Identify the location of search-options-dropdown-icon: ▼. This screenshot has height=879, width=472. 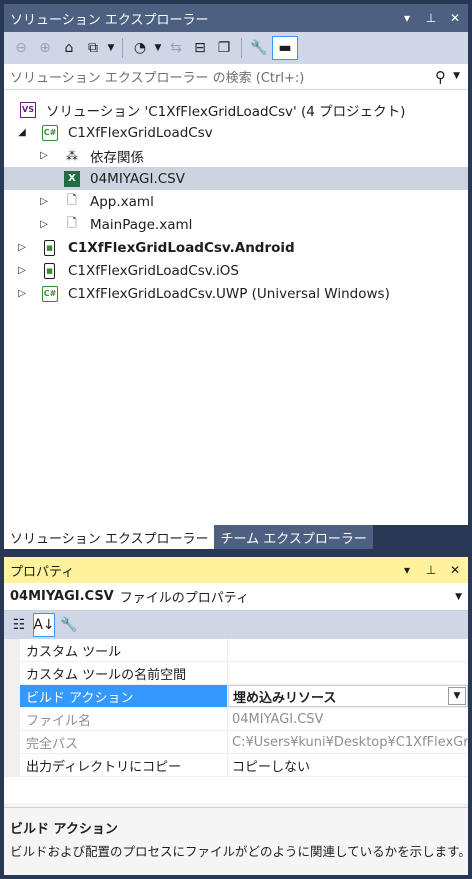
(456, 76).